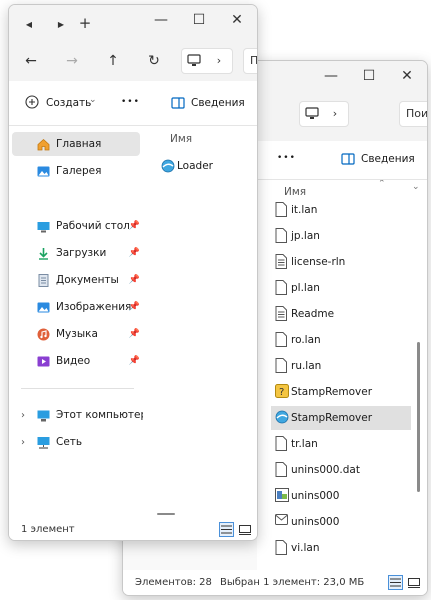 The image size is (431, 600). Describe the element at coordinates (305, 548) in the screenshot. I see `file-name: vi.lan` at that location.